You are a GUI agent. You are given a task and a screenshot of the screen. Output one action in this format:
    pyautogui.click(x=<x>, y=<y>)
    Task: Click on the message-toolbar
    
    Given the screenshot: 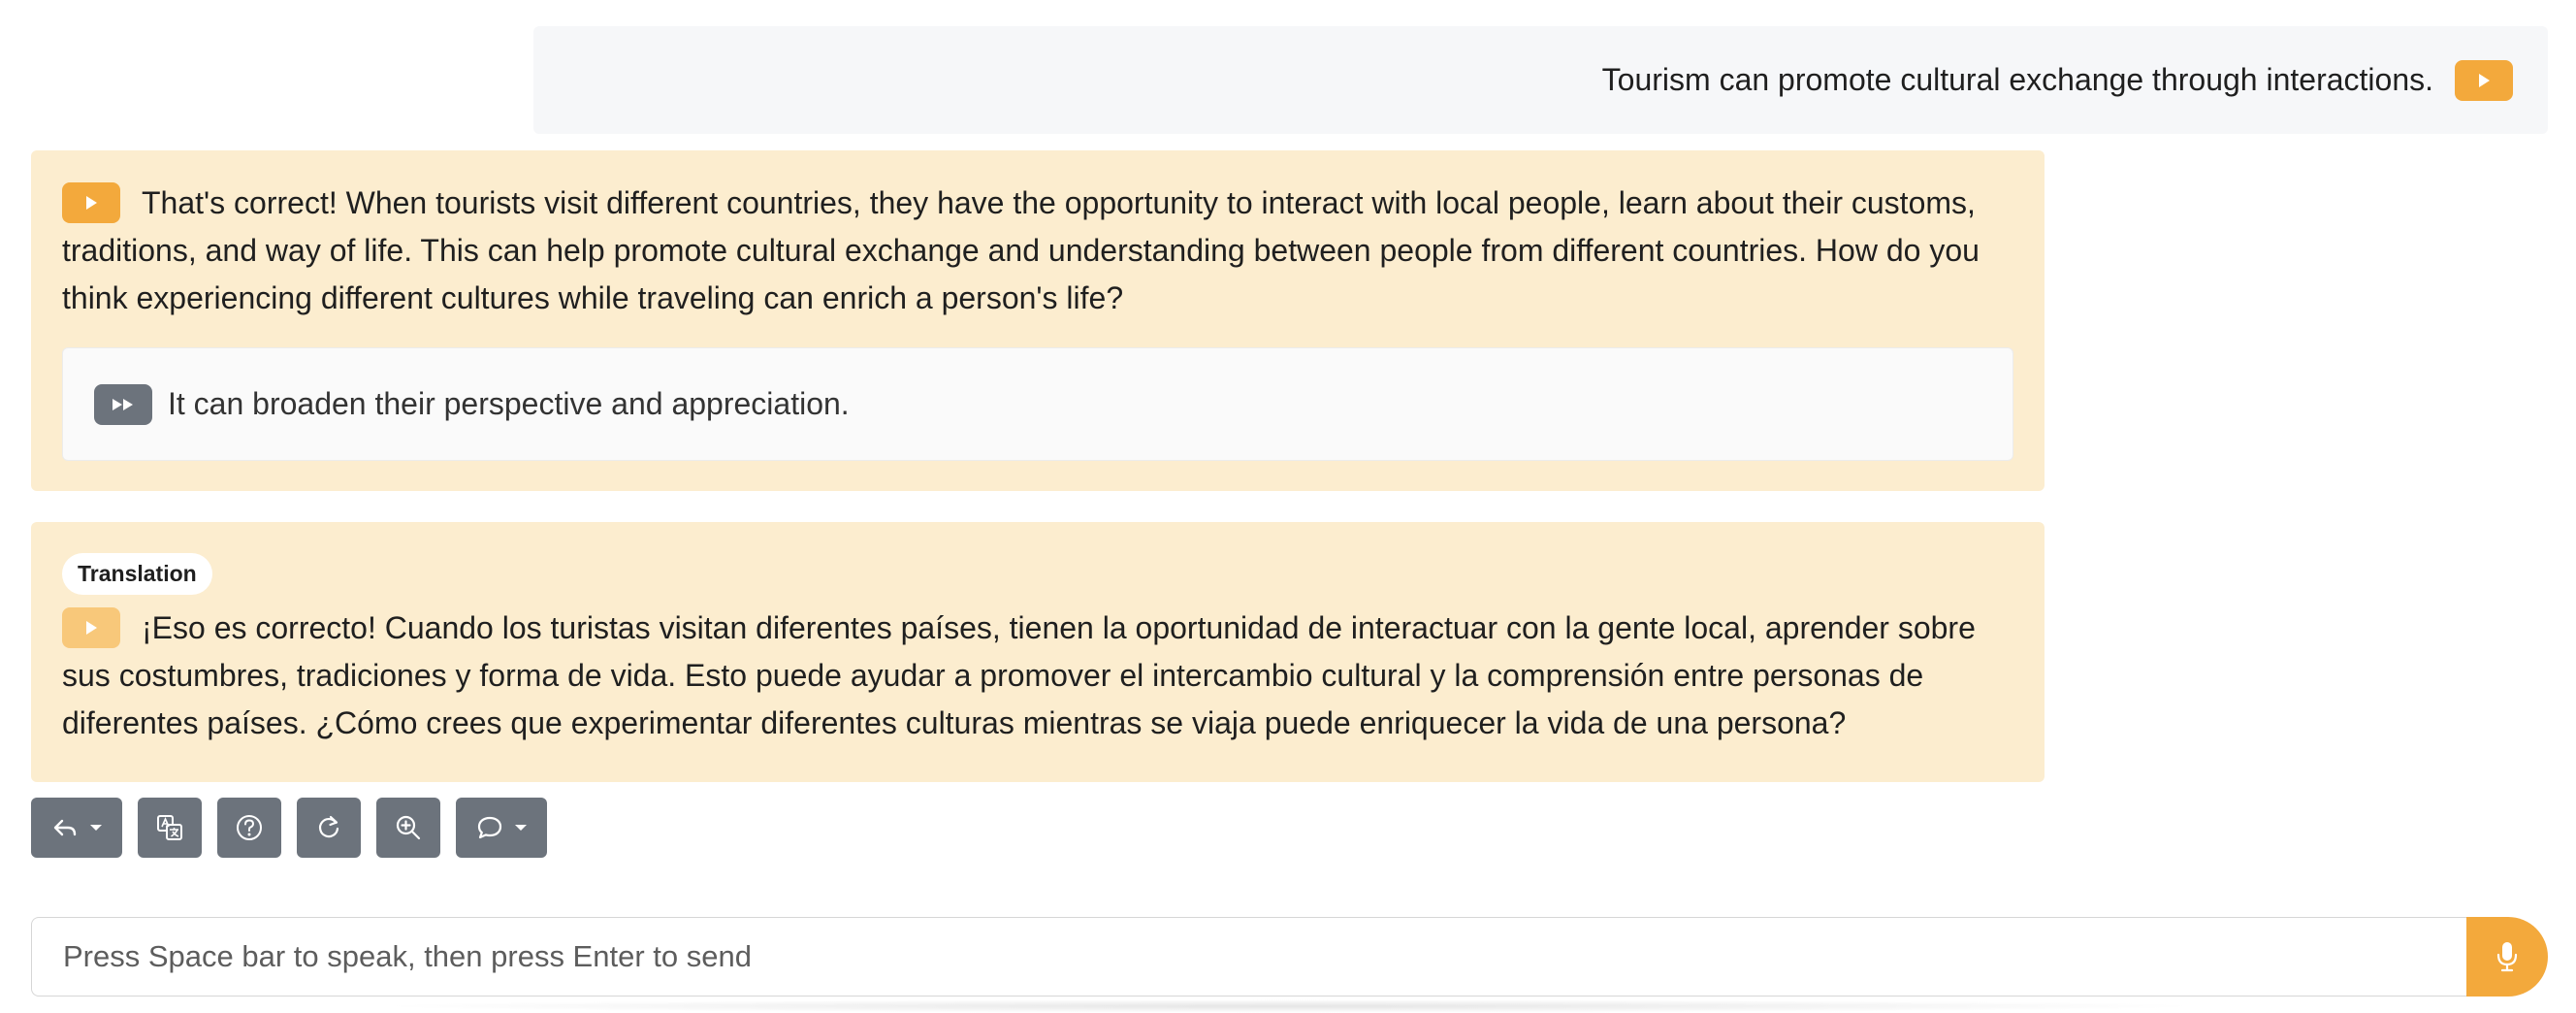 What is the action you would take?
    pyautogui.click(x=289, y=828)
    